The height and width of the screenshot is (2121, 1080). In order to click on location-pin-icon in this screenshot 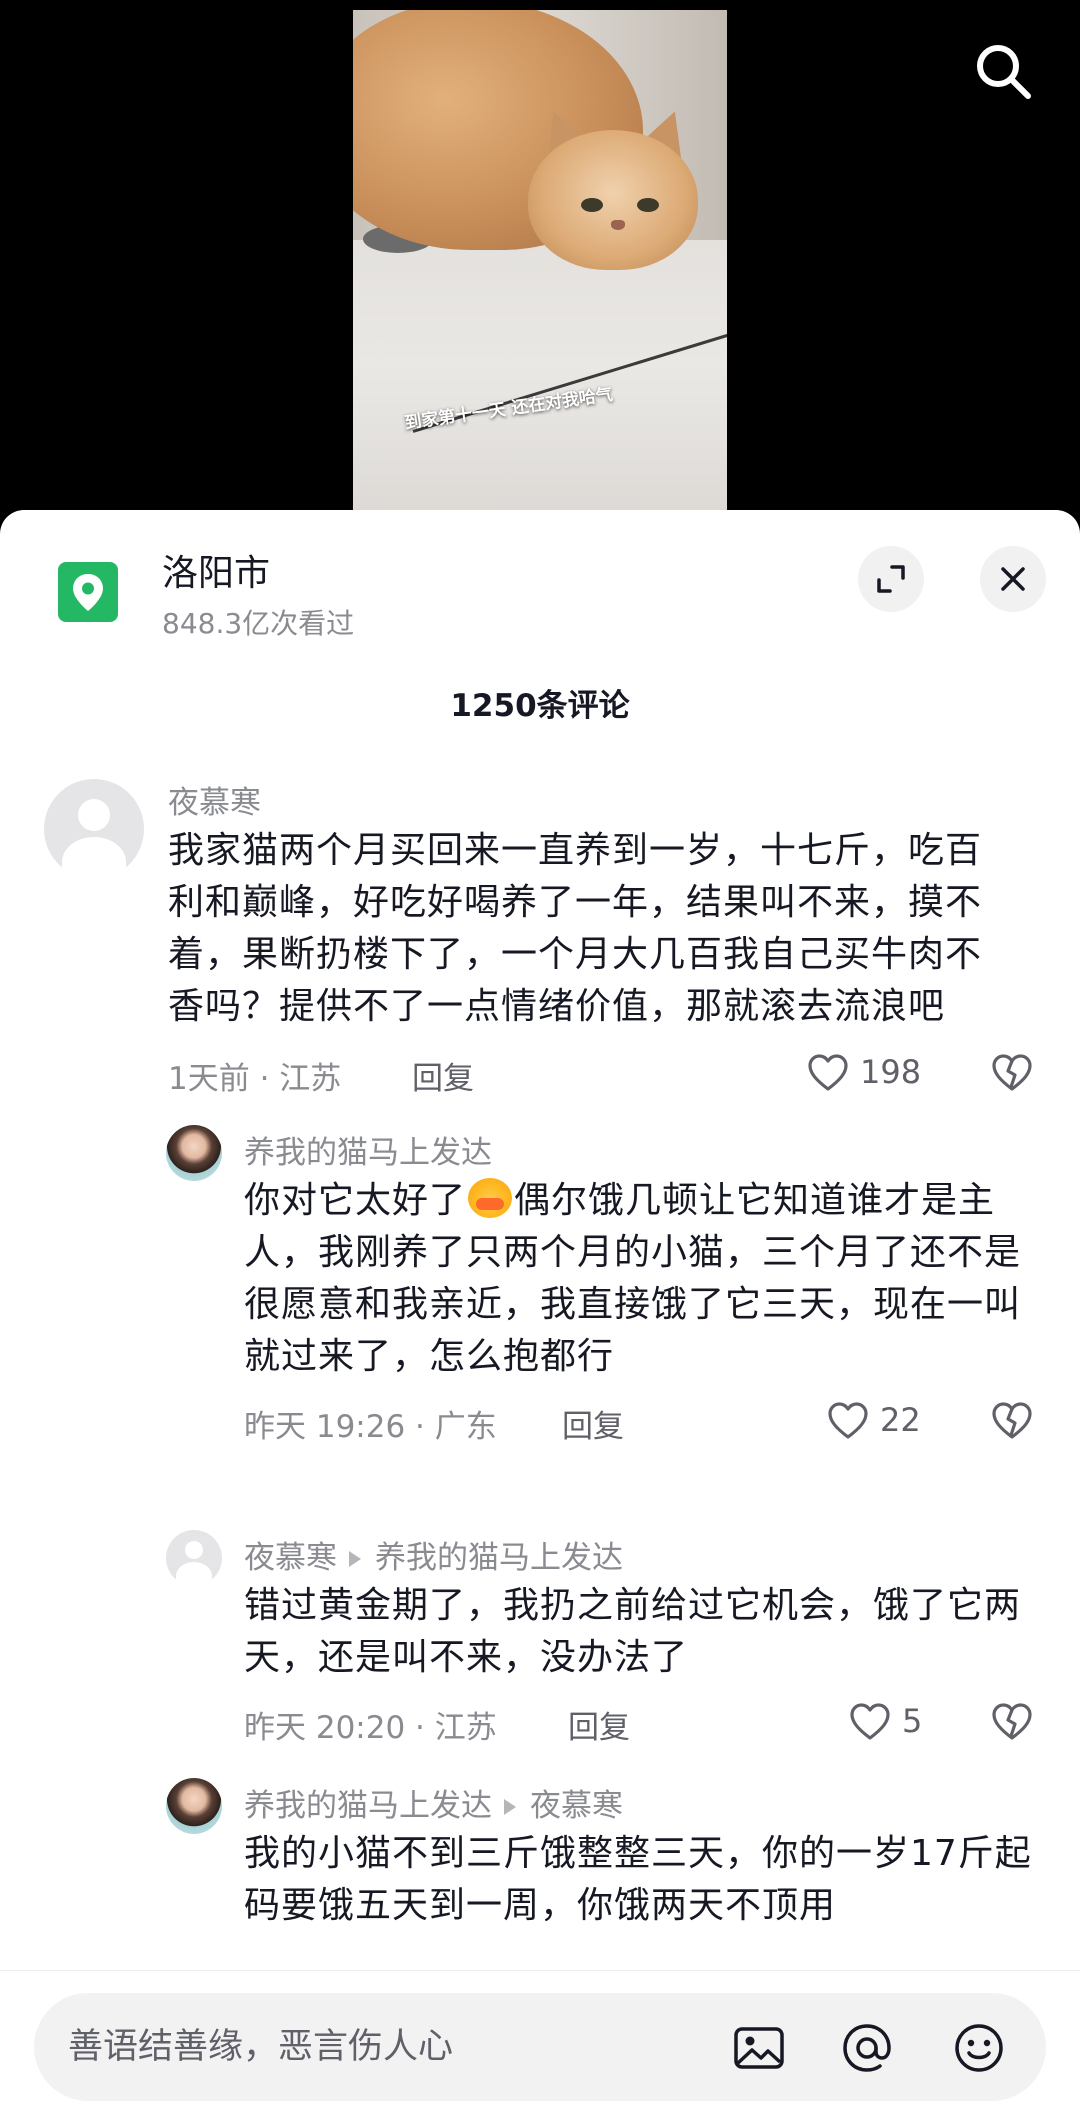, I will do `click(88, 592)`.